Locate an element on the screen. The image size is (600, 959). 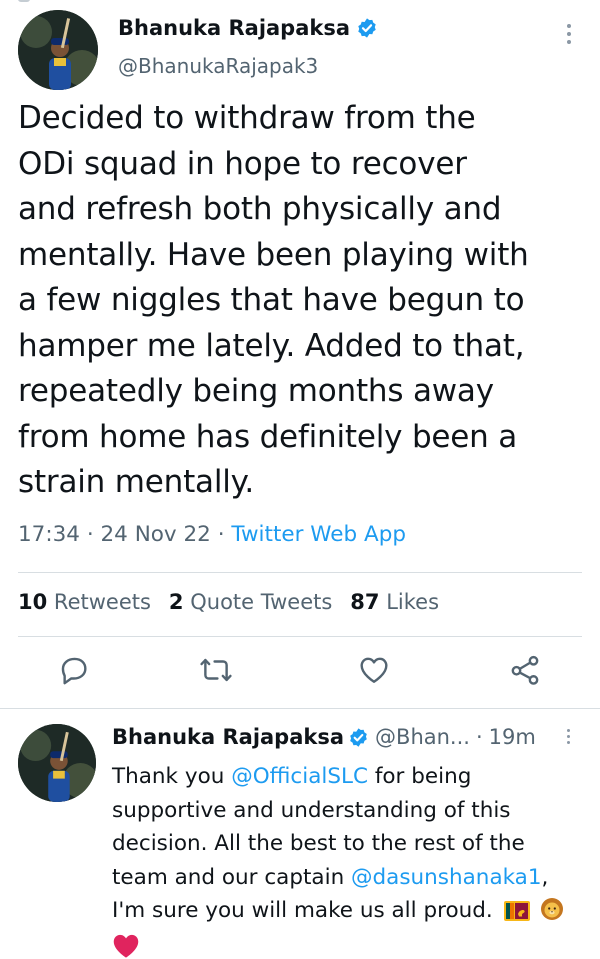
tweet-text-line: and refresh both physically and is located at coordinates (260, 209).